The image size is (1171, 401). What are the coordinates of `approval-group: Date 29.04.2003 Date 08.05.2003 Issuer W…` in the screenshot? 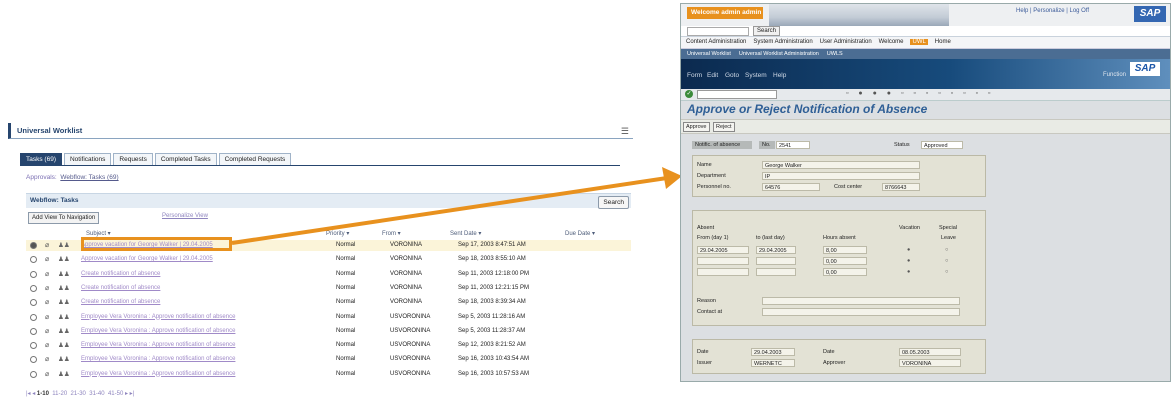 It's located at (839, 356).